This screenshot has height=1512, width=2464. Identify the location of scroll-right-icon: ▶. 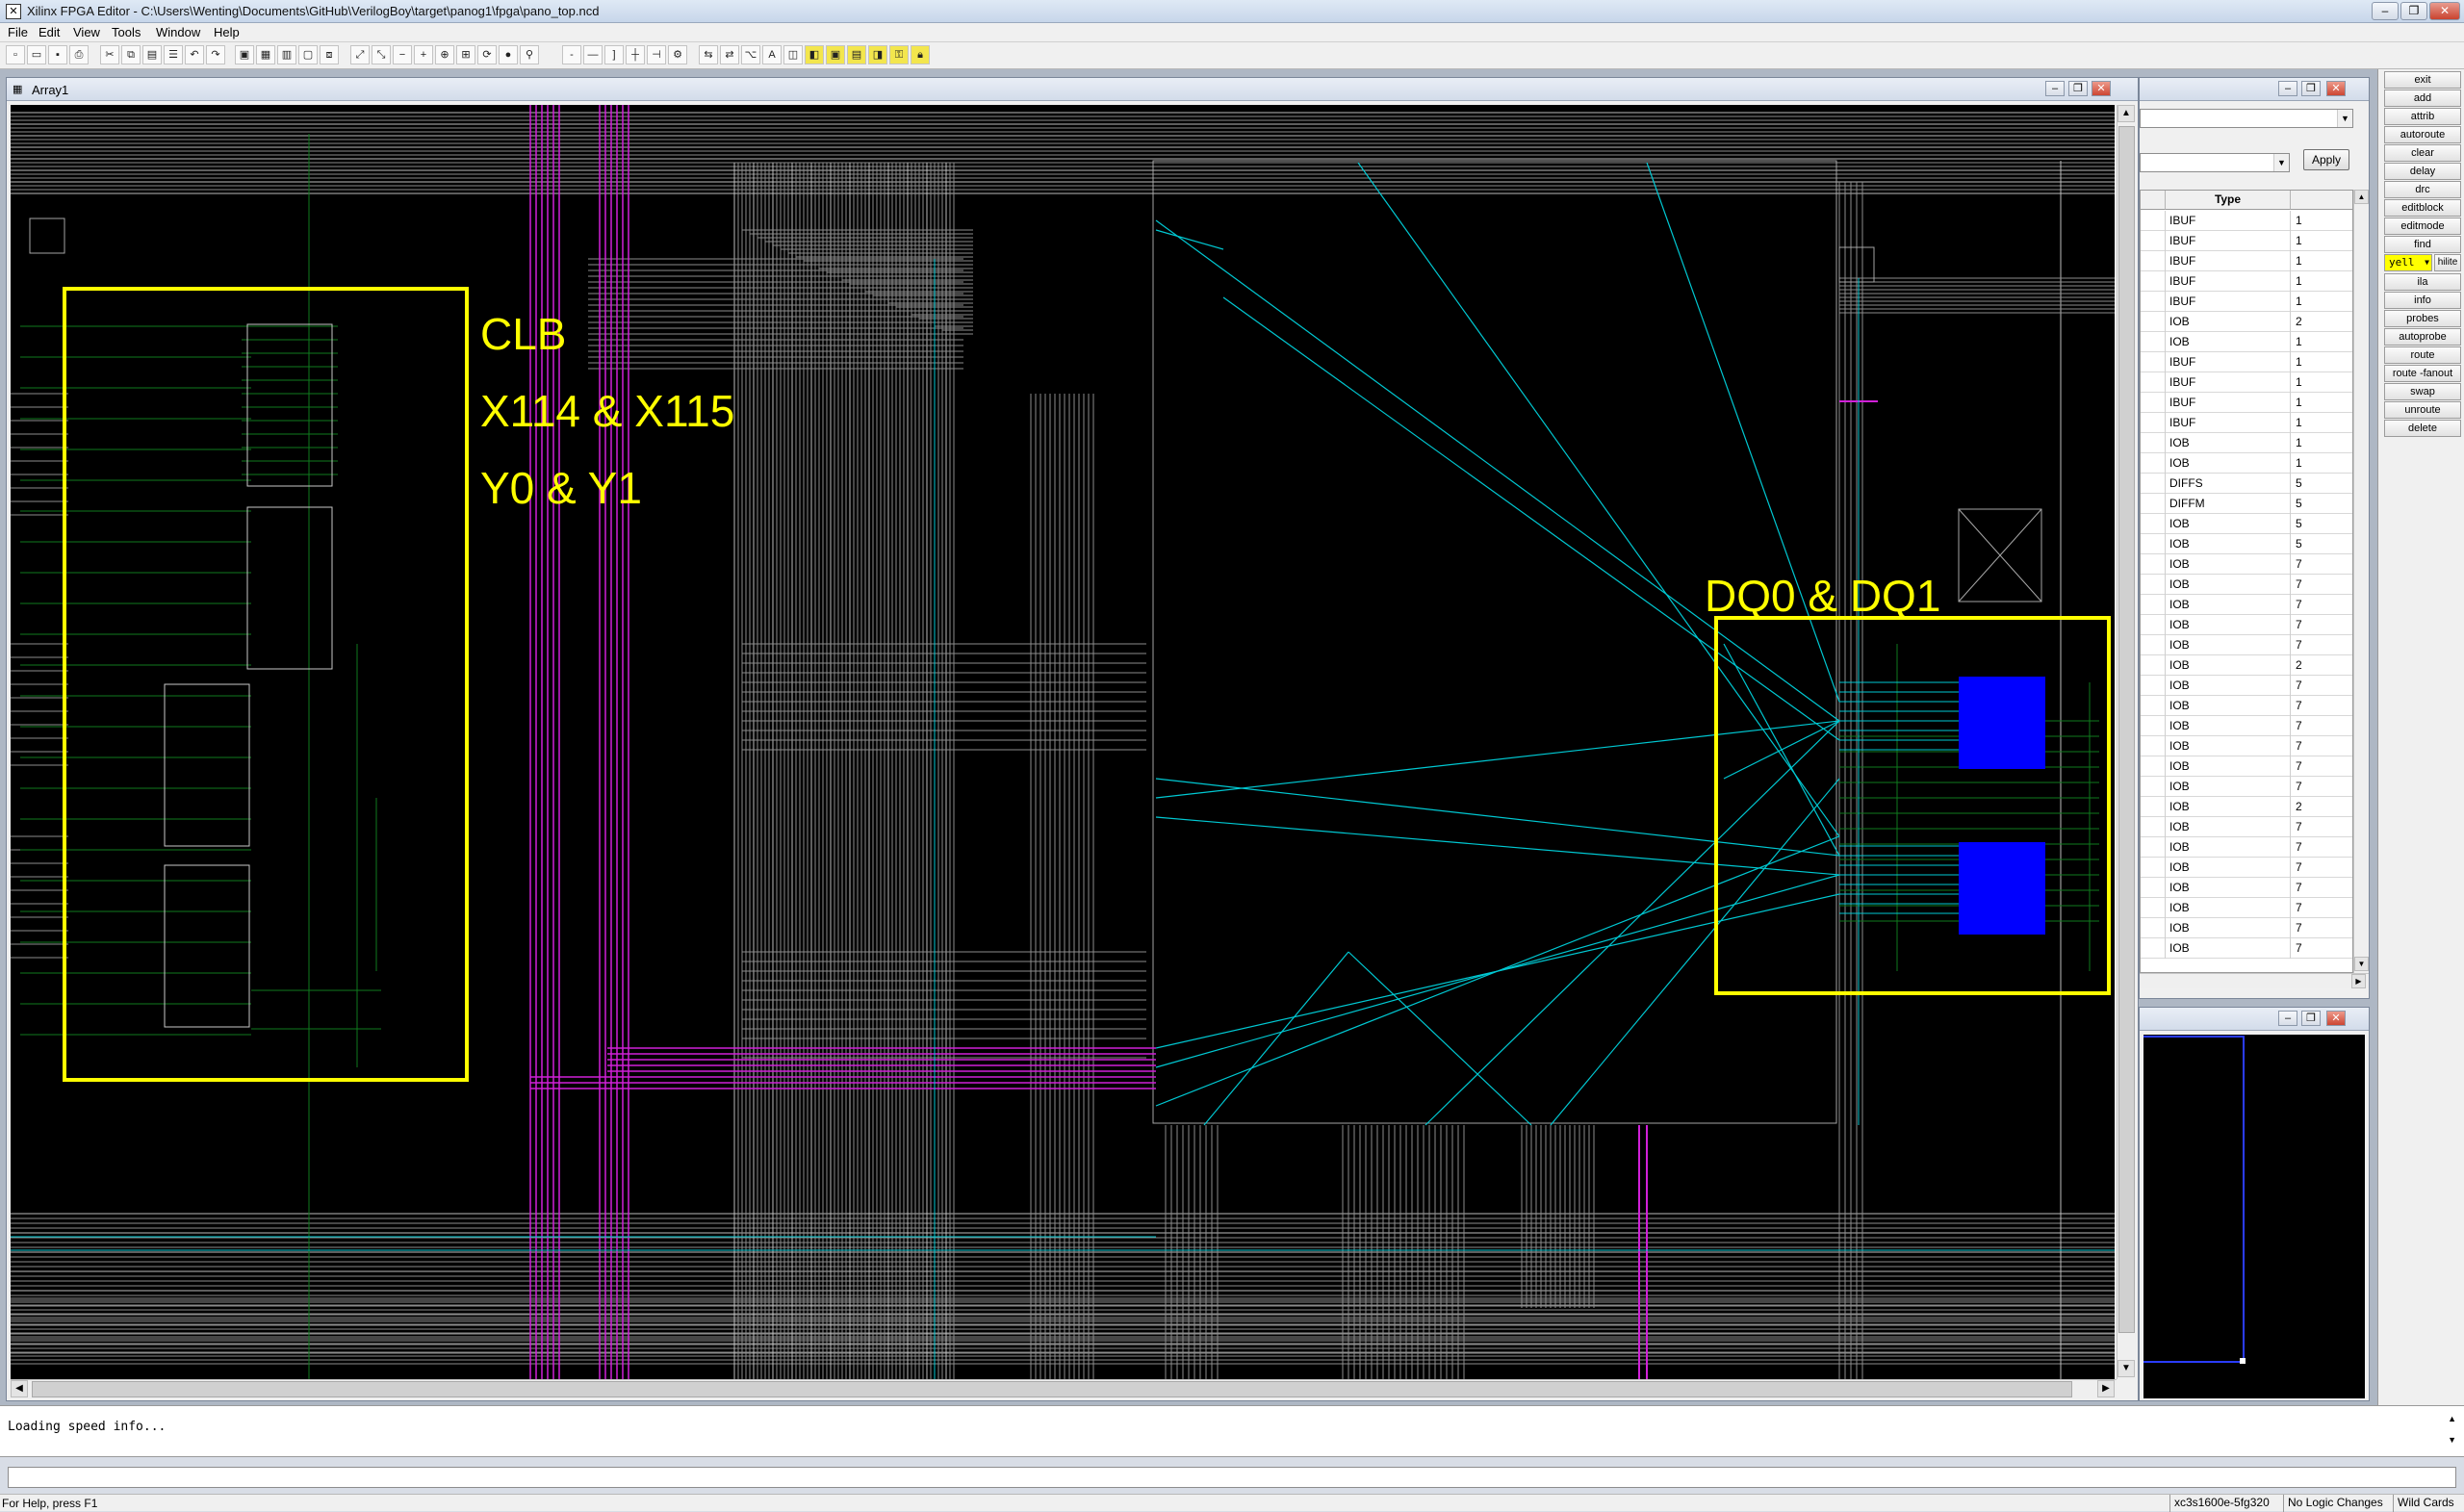
(2106, 1388).